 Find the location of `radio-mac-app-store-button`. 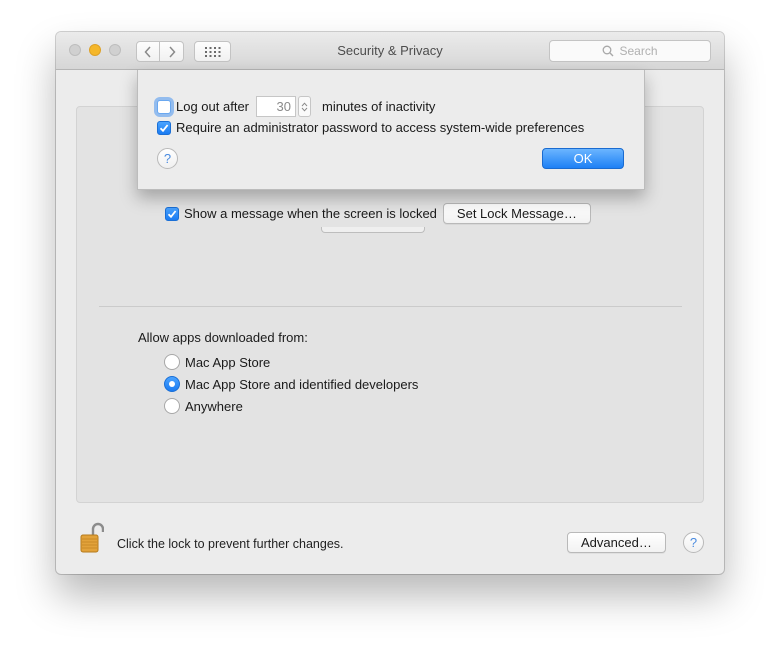

radio-mac-app-store-button is located at coordinates (172, 362).